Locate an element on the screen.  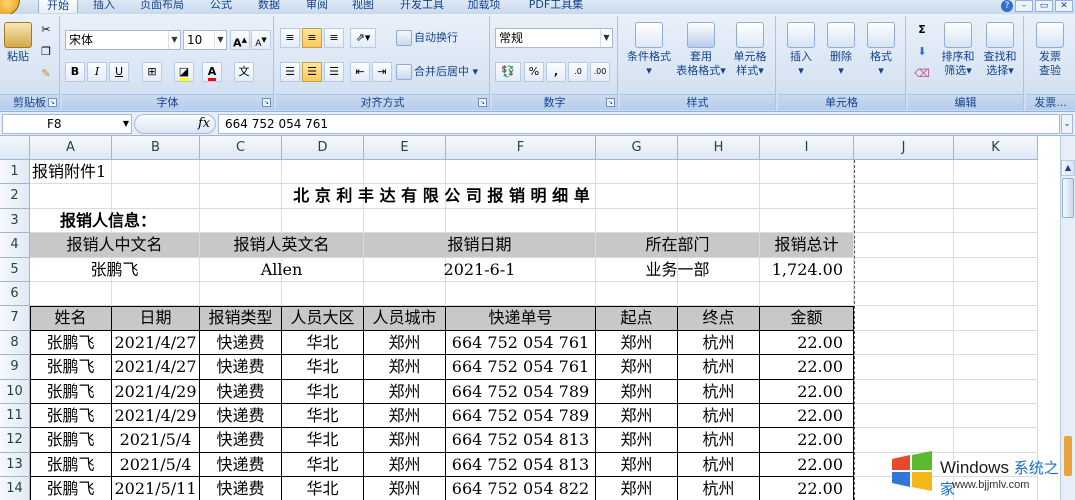
table-data-cell: 664 752 054 822 is located at coordinates (521, 488).